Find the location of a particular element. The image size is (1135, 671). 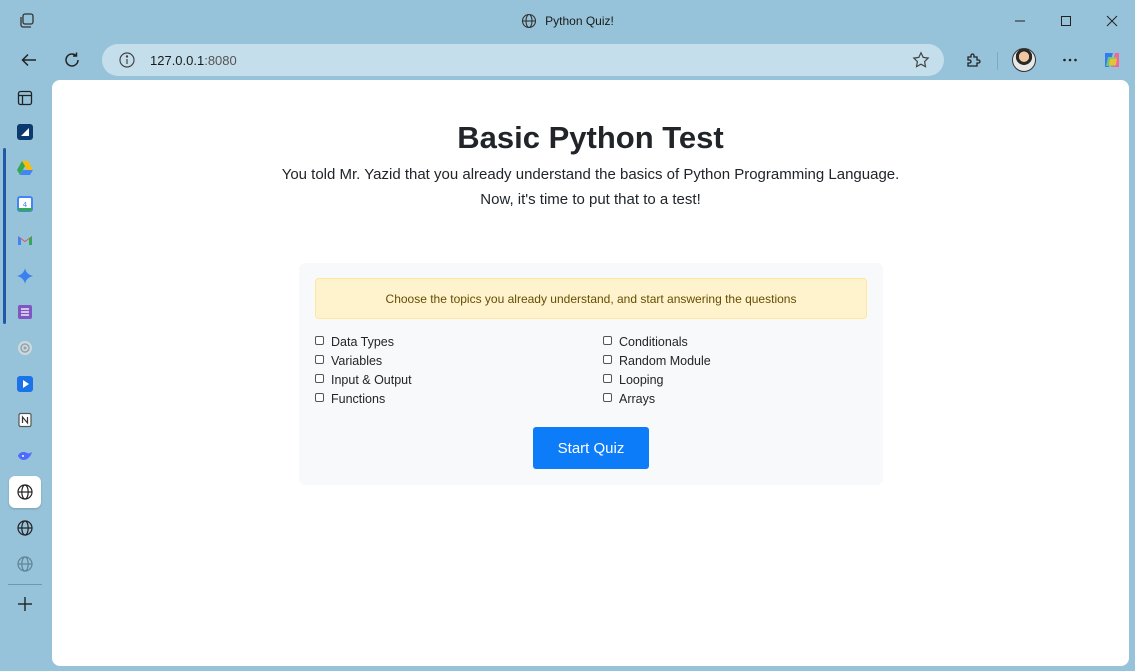

topic-label: Variables is located at coordinates (357, 361).